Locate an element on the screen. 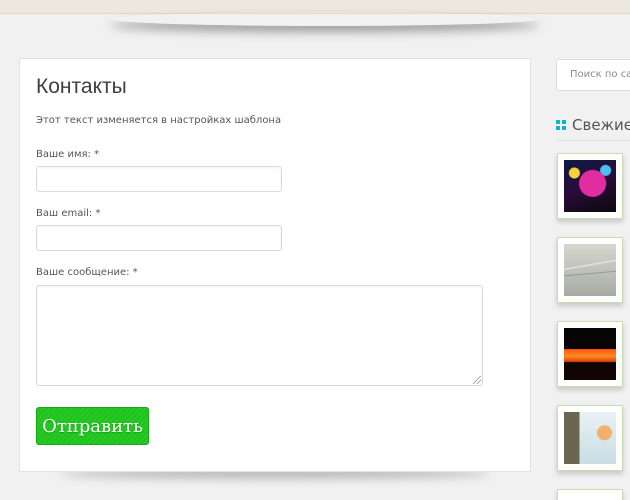 Image resolution: width=630 pixels, height=500 pixels. night-lights-photo-icon is located at coordinates (590, 354).